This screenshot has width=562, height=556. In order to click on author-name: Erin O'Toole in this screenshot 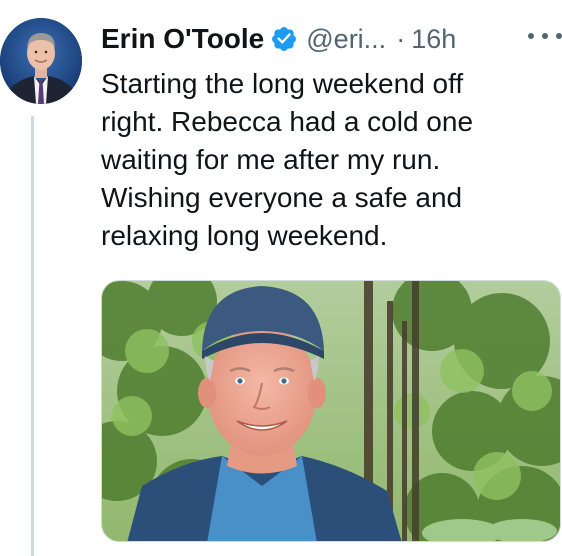, I will do `click(182, 39)`.